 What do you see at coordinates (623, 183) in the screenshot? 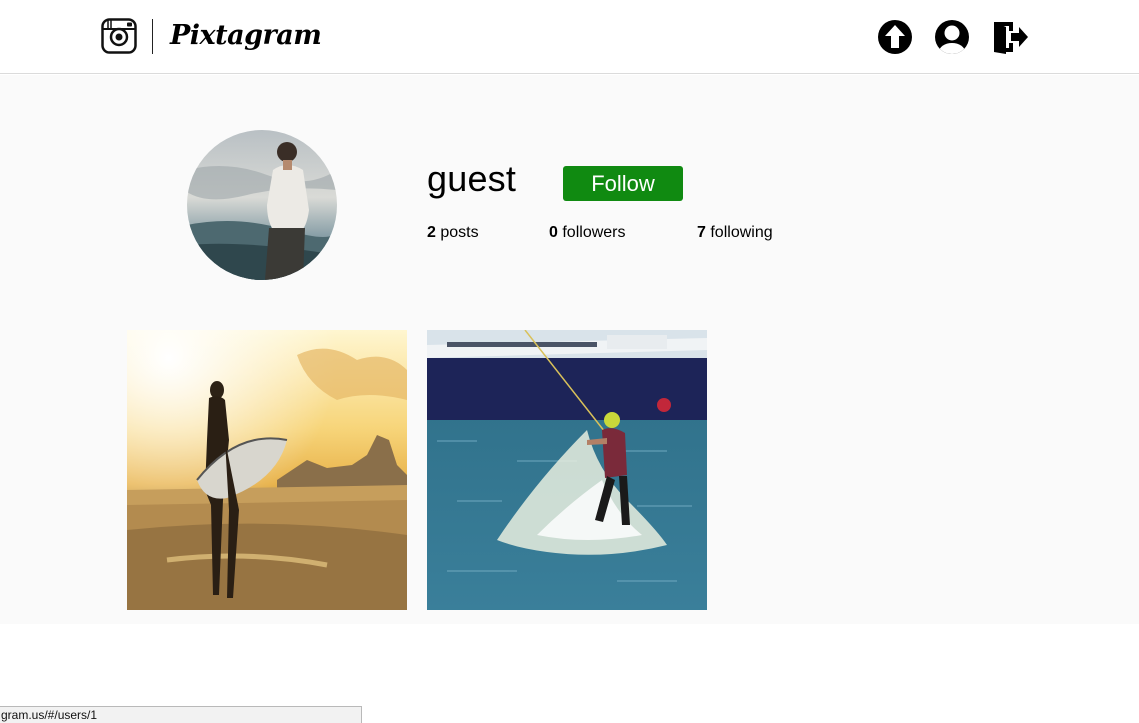
I see `follow-button: Follow` at bounding box center [623, 183].